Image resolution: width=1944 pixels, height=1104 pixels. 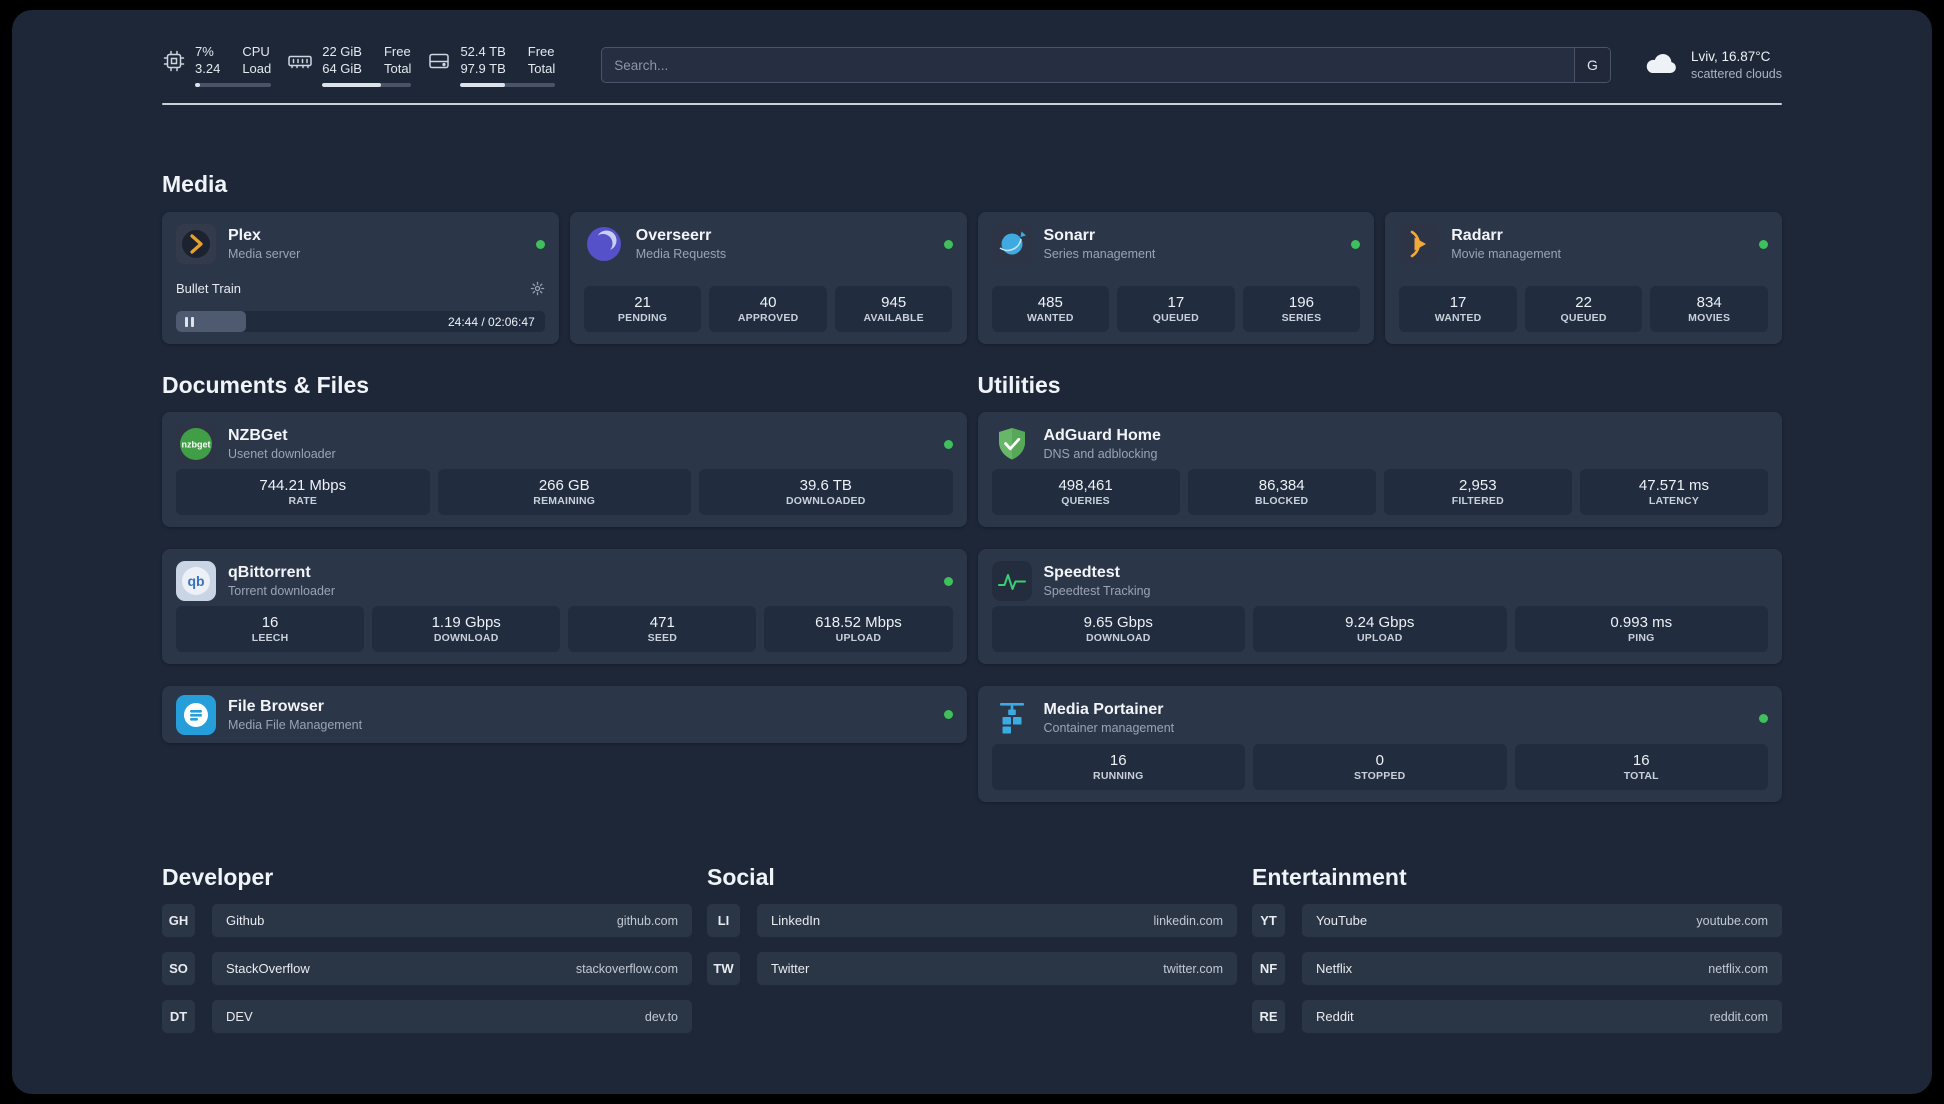 What do you see at coordinates (662, 629) in the screenshot?
I see `stat-box: 471 SEED` at bounding box center [662, 629].